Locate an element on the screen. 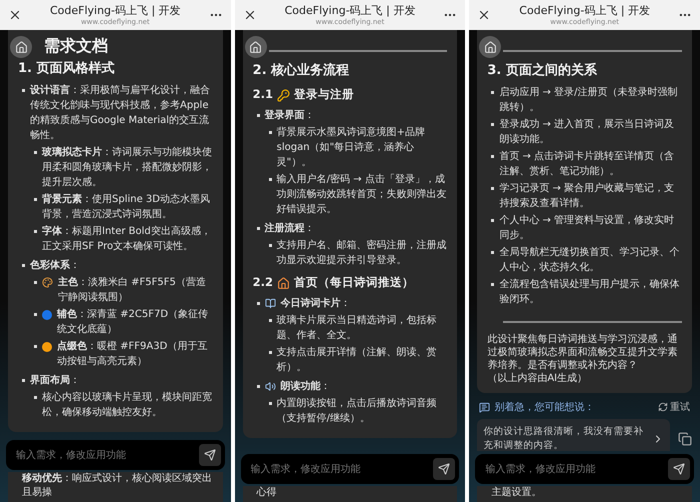 This screenshot has height=502, width=700. subsection-number: 2.1 is located at coordinates (263, 94).